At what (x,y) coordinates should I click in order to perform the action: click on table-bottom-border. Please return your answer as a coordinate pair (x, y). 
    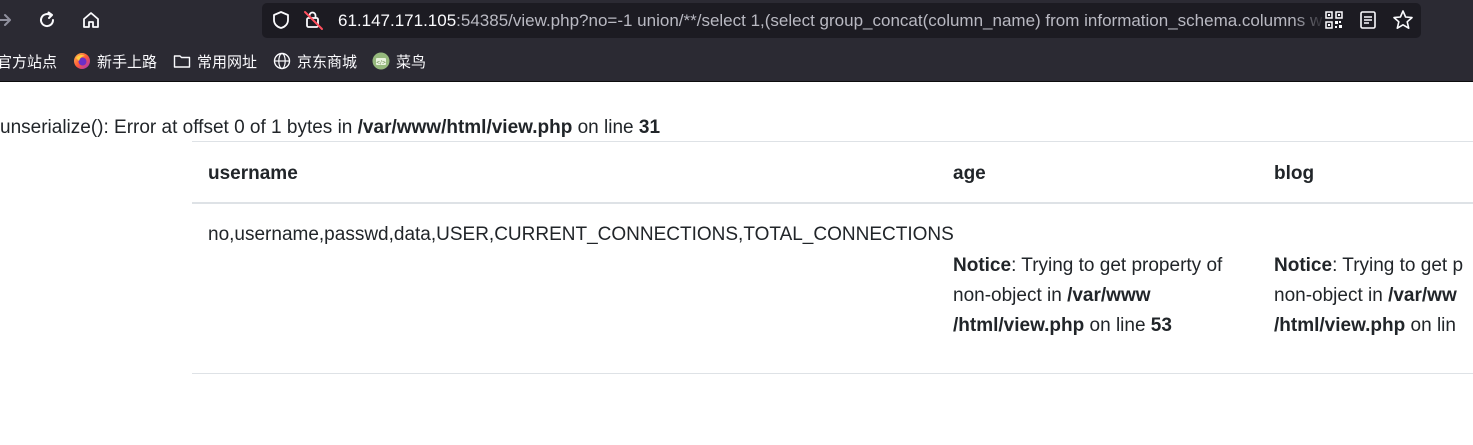
    Looking at the image, I should click on (832, 373).